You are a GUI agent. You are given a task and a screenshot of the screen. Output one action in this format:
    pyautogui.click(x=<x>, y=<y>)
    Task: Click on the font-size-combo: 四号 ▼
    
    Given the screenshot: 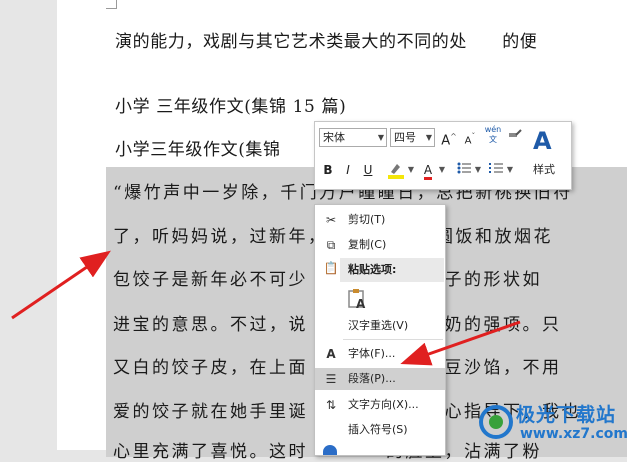 What is the action you would take?
    pyautogui.click(x=412, y=137)
    